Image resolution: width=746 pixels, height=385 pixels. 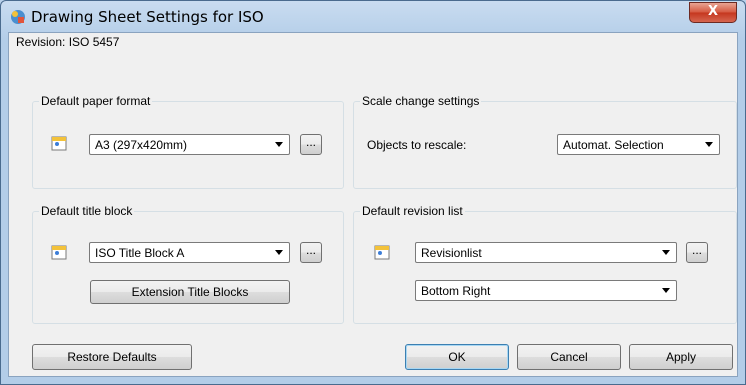 I want to click on revision-list-value: Revisionlist, so click(x=451, y=253).